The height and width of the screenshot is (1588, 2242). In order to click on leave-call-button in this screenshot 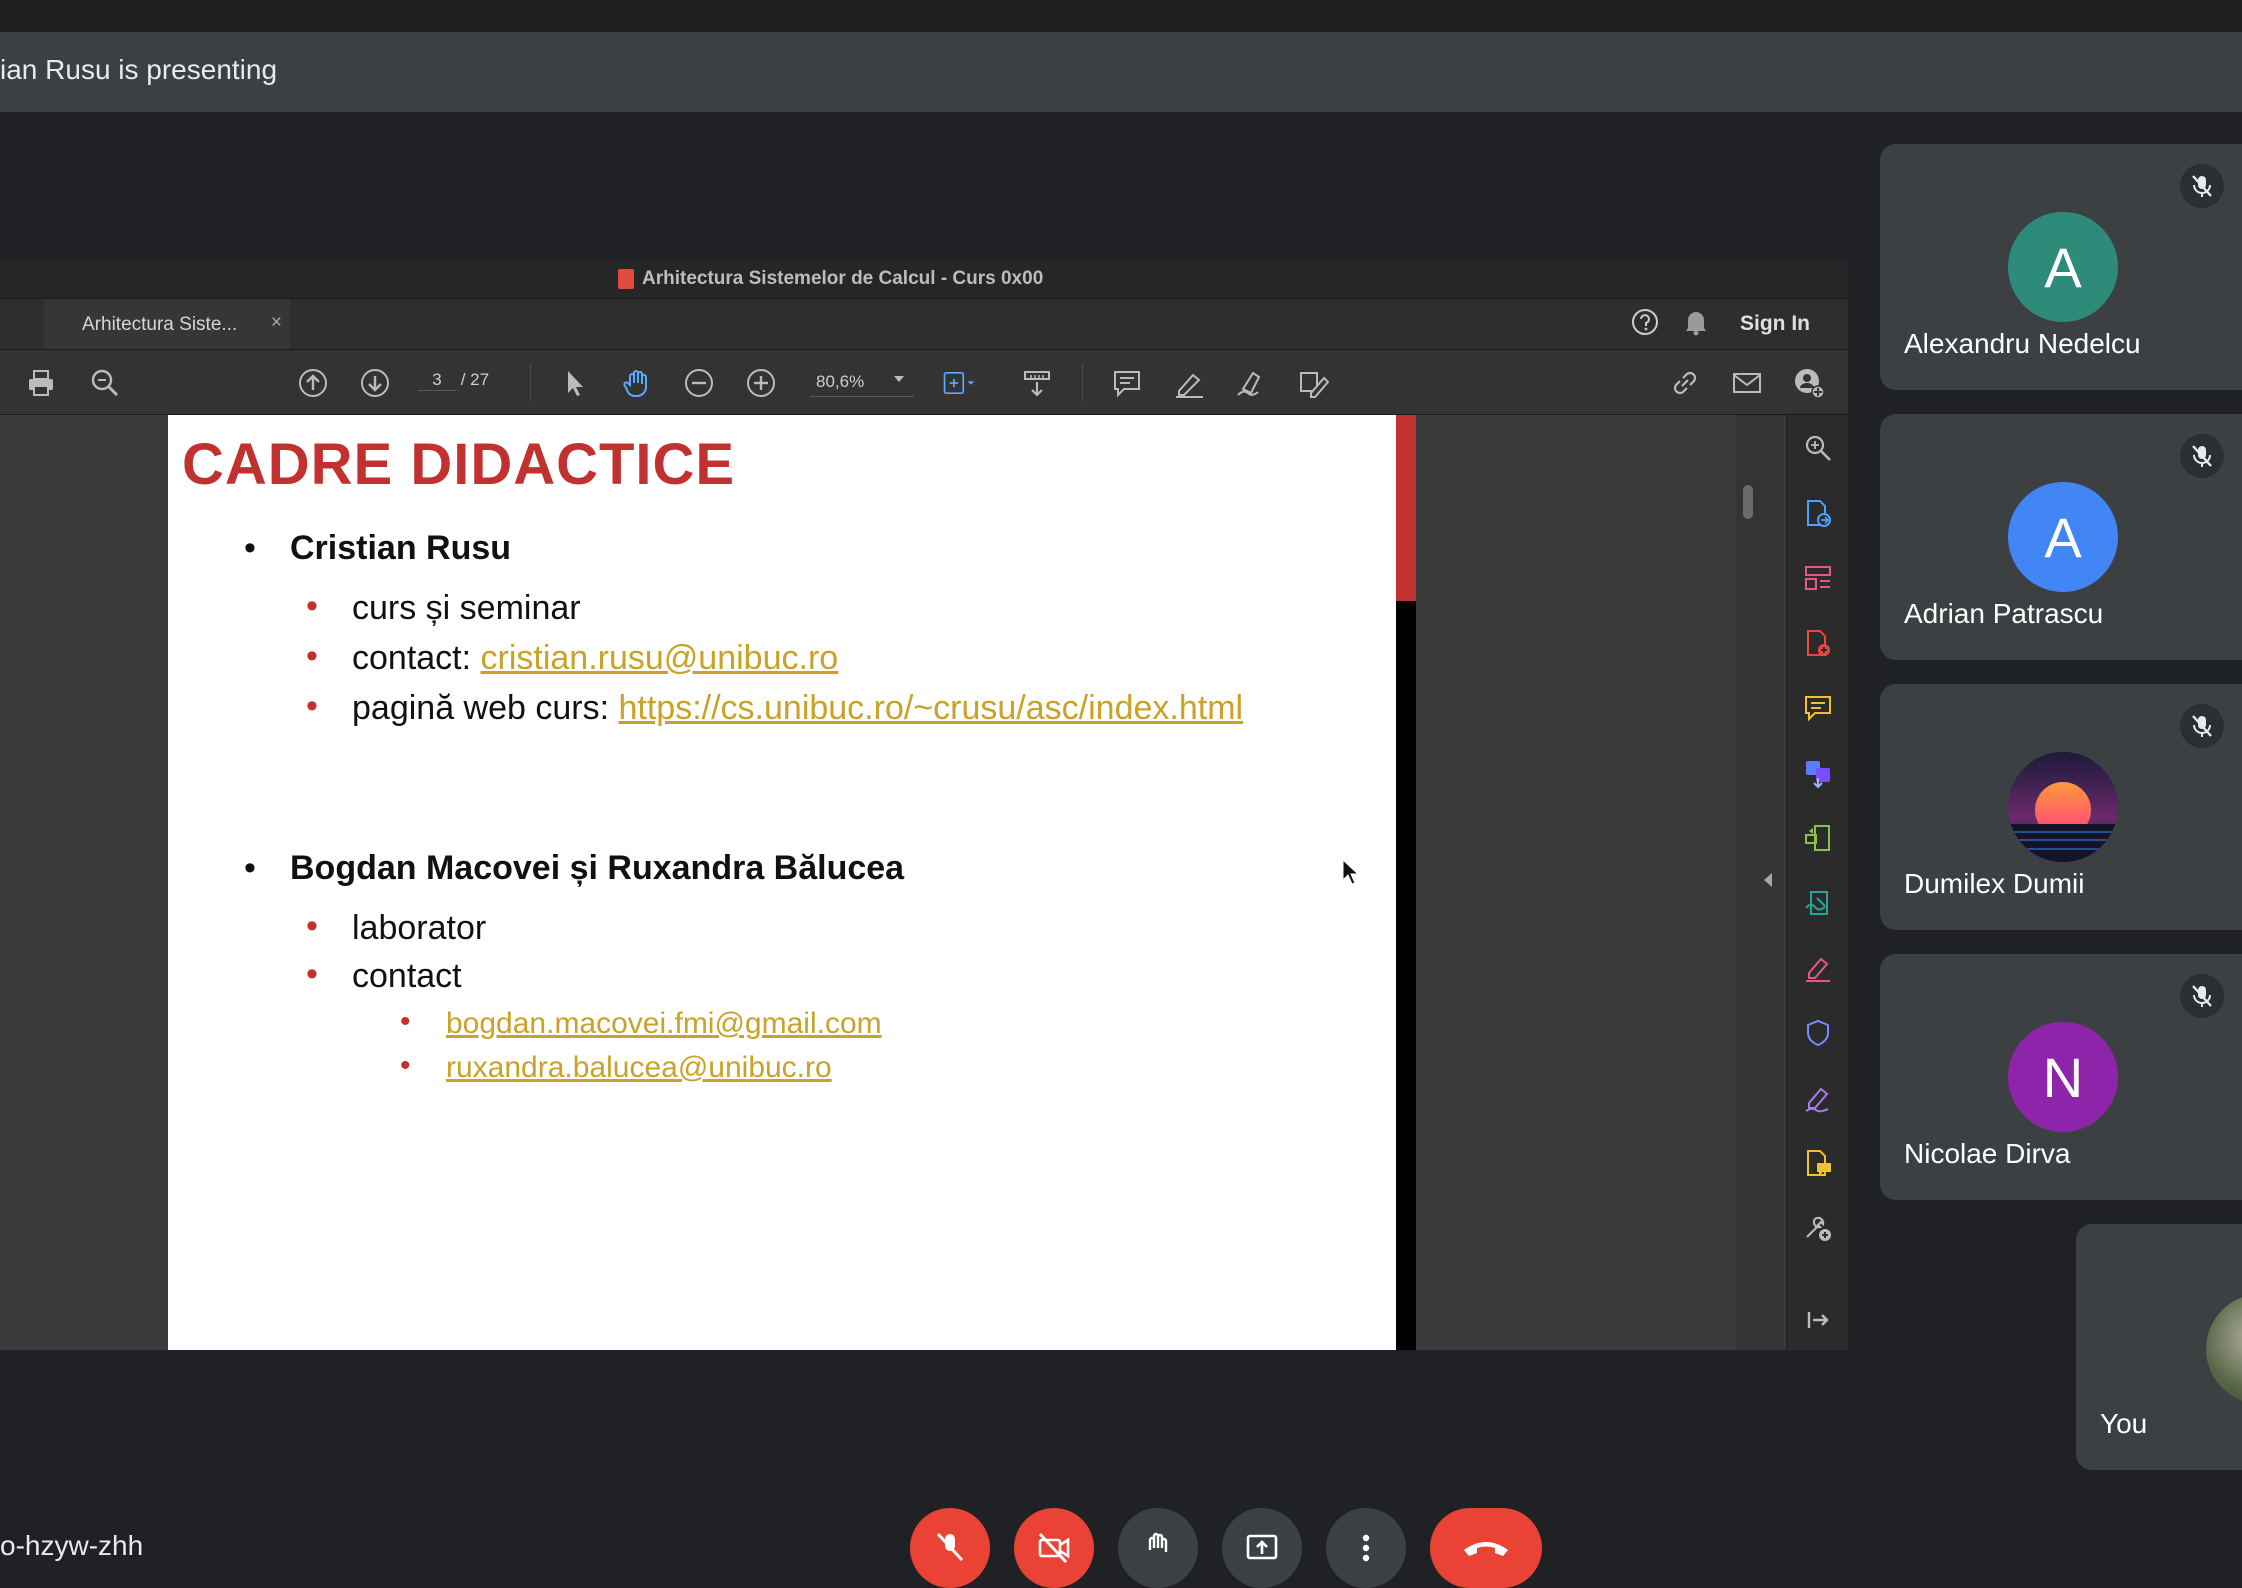, I will do `click(1486, 1548)`.